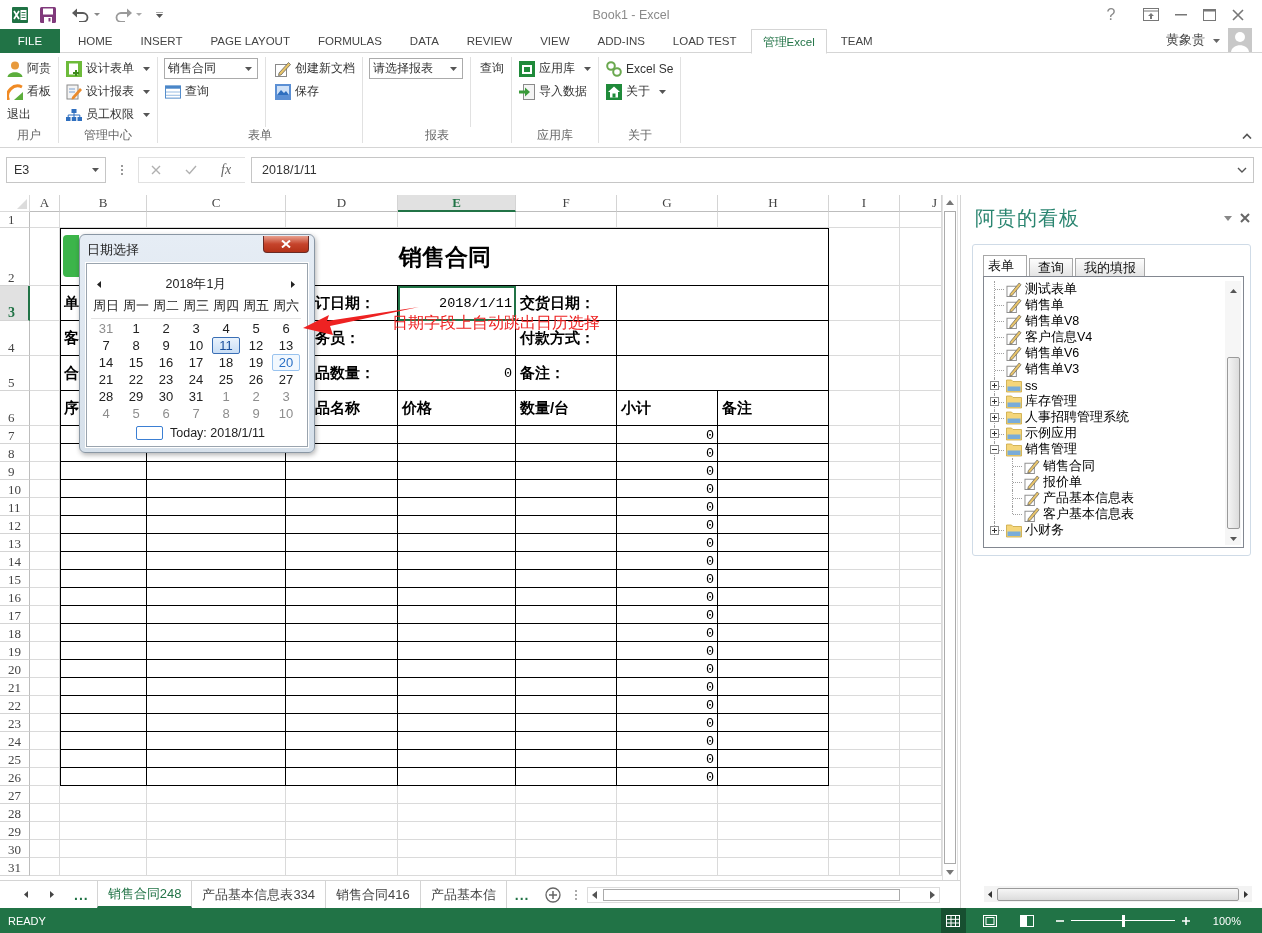 The image size is (1262, 933). I want to click on tree-item: 报价单, so click(1062, 482).